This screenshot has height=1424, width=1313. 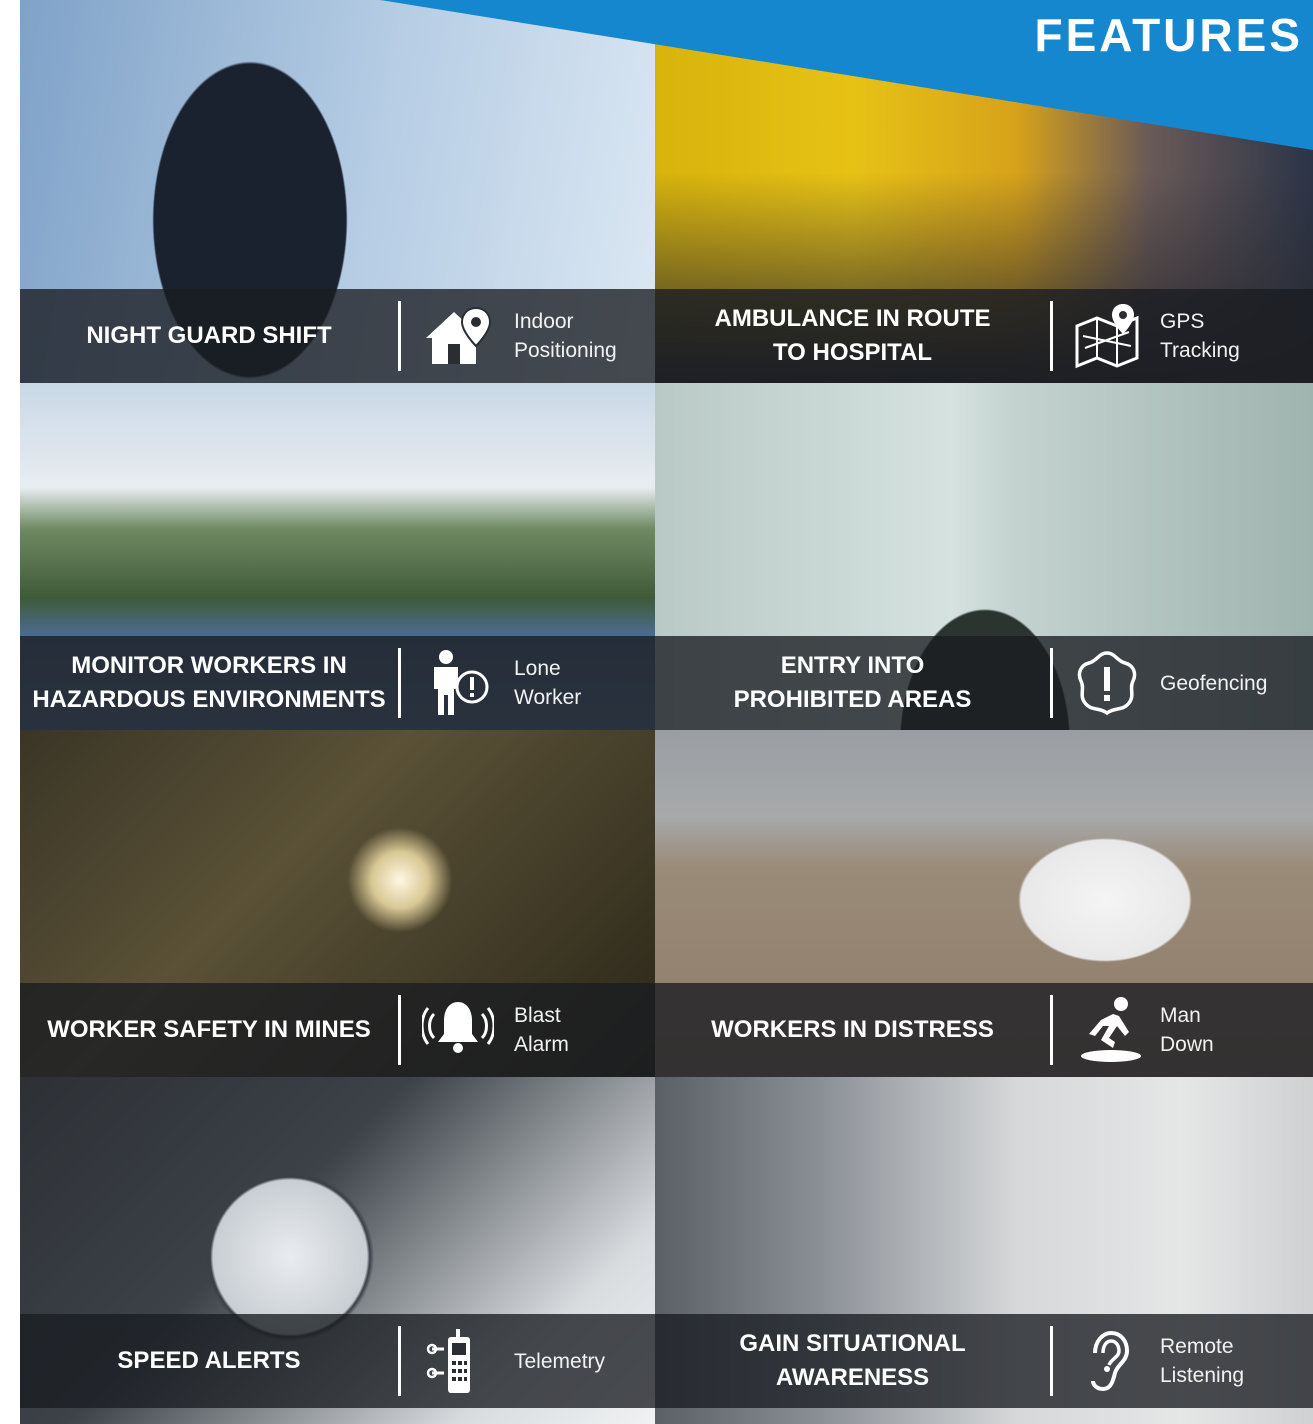 I want to click on feature-title: NIGHT GUARD SHIFT, so click(x=209, y=335).